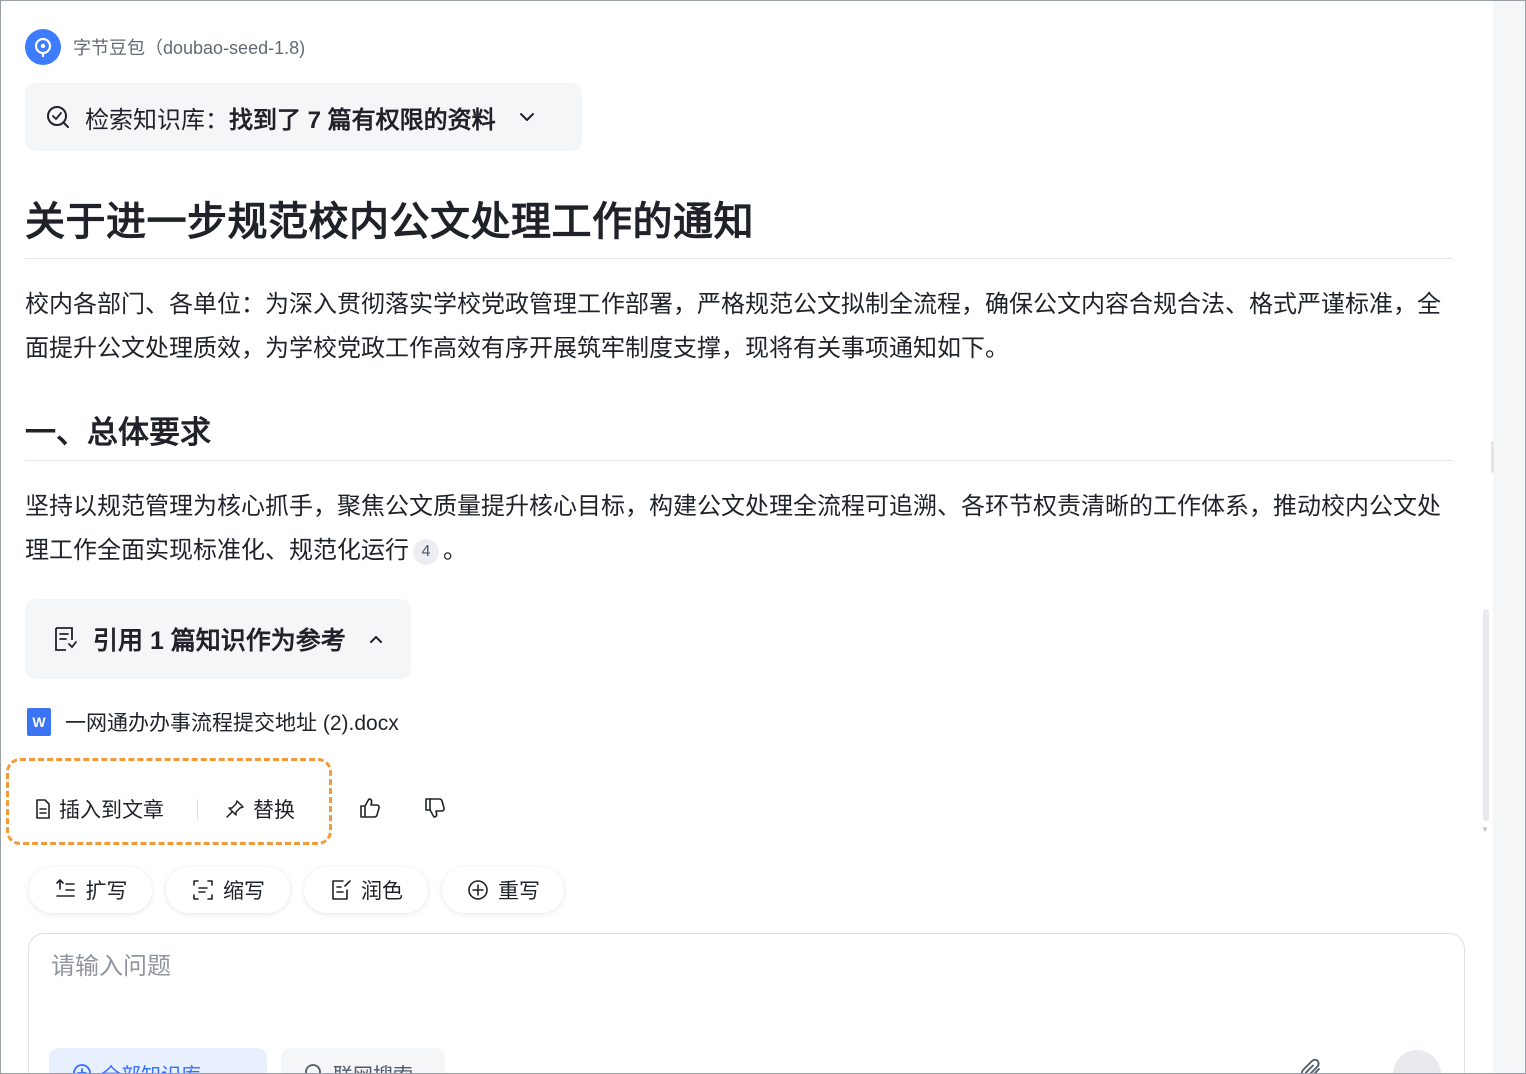 This screenshot has height=1074, width=1526. What do you see at coordinates (1485, 830) in the screenshot?
I see `scroll-down-arrow-icon: ▼` at bounding box center [1485, 830].